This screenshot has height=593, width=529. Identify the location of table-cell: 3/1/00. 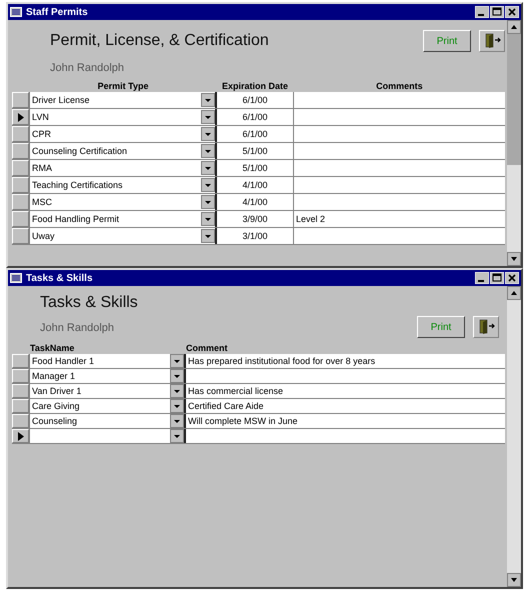
(254, 236).